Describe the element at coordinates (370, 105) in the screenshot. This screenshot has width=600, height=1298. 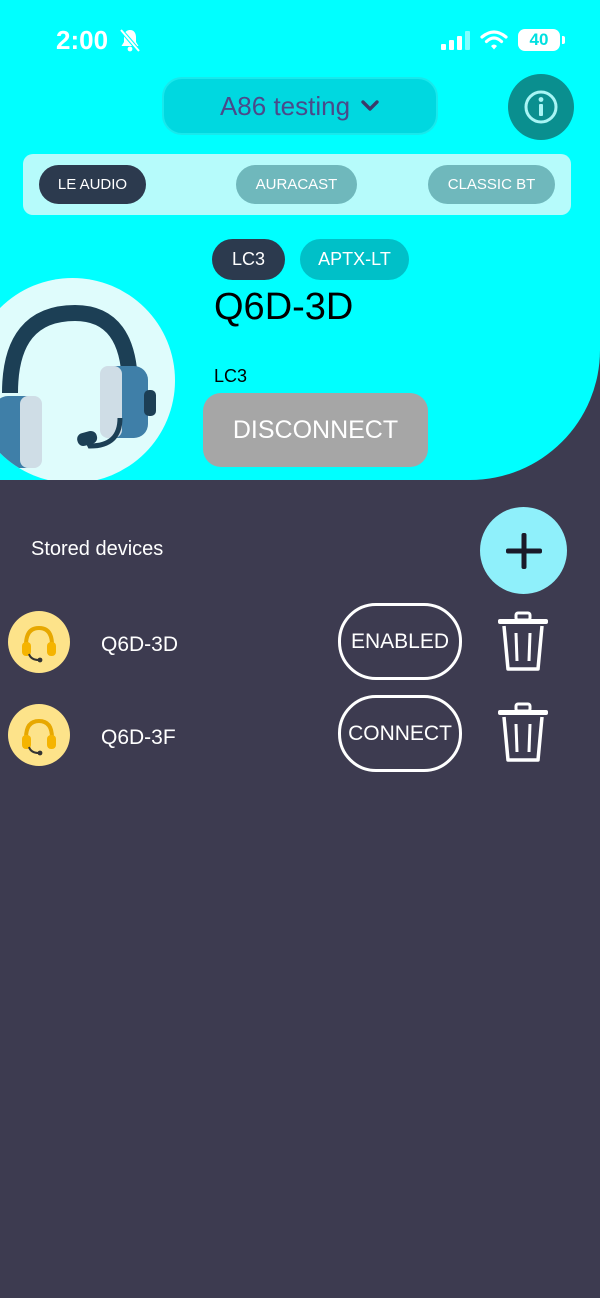
I see `chevron-down-icon` at that location.